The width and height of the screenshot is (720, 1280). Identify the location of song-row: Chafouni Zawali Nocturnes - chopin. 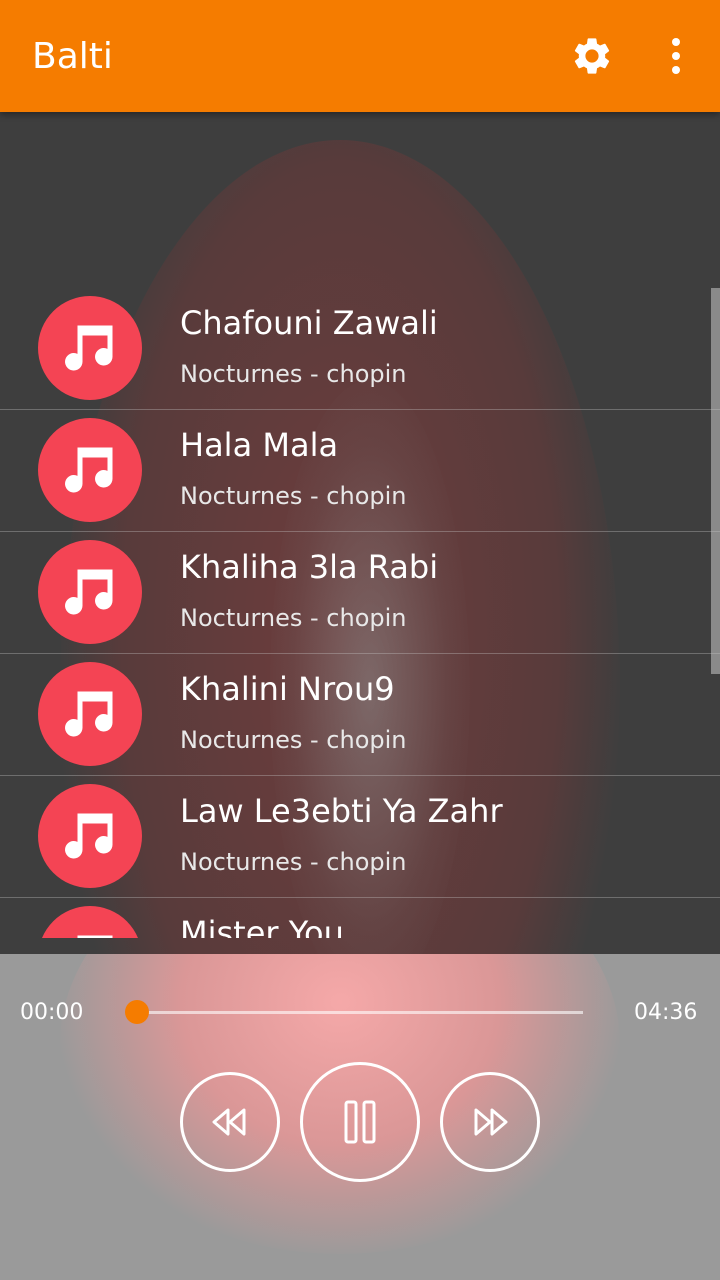
(360, 349).